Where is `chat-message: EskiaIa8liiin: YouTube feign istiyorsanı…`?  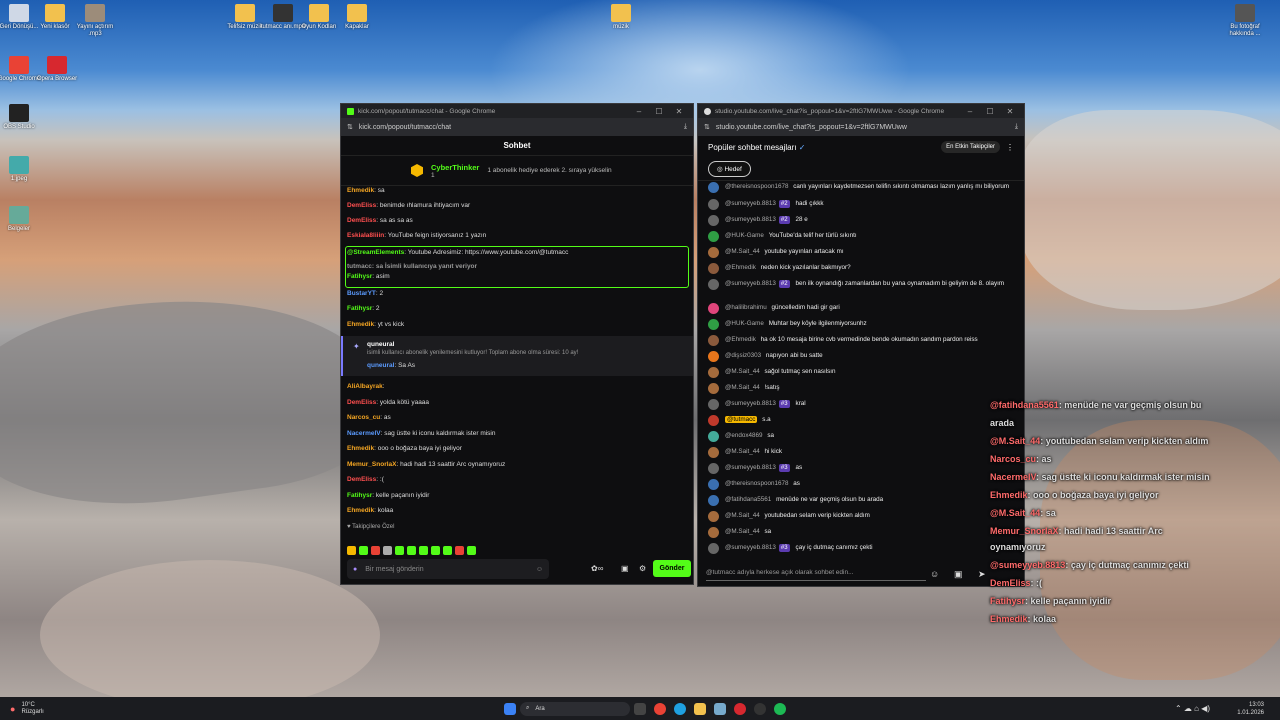
chat-message: EskiaIa8liiin: YouTube feign istiyorsanı… is located at coordinates (517, 235).